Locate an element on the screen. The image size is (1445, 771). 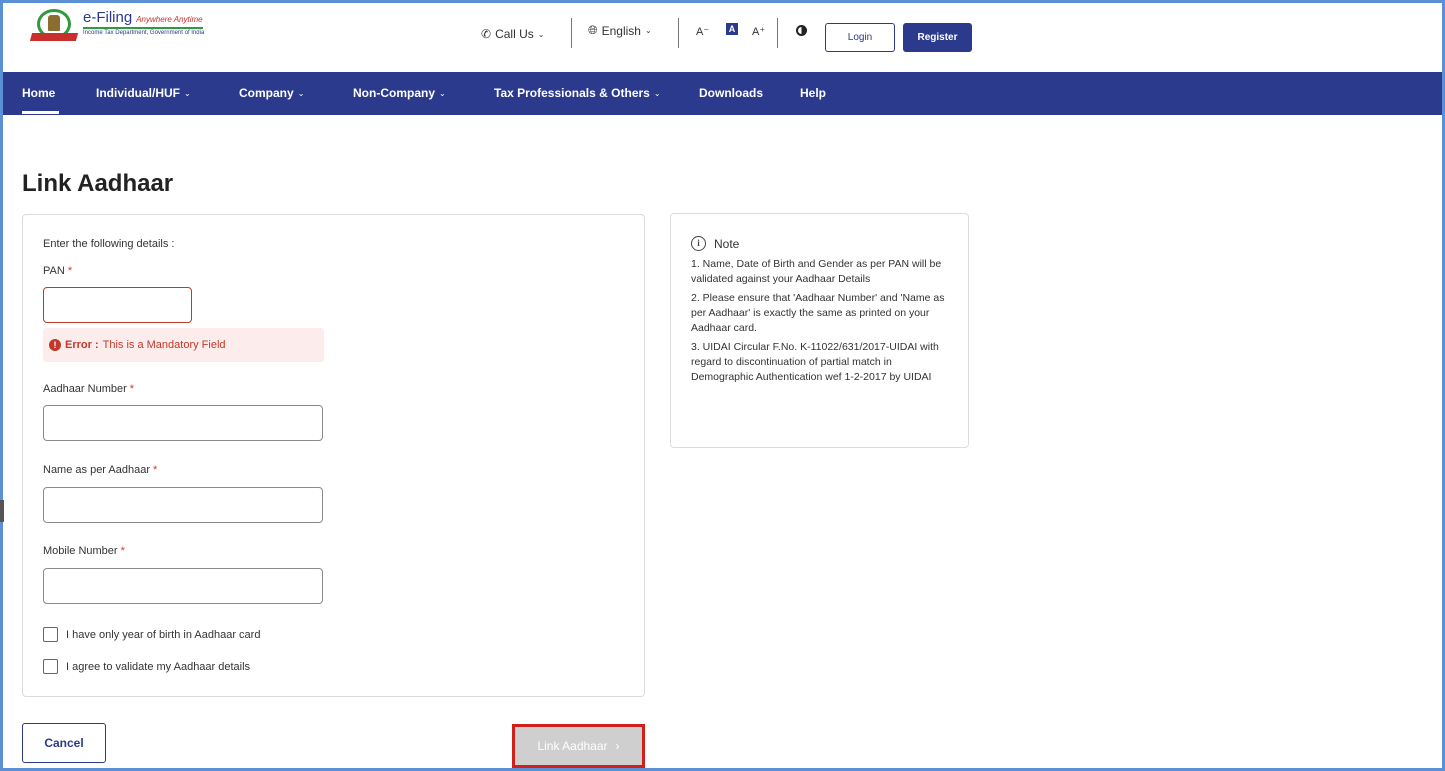
mobile-label: Mobile Number * is located at coordinates (84, 551).